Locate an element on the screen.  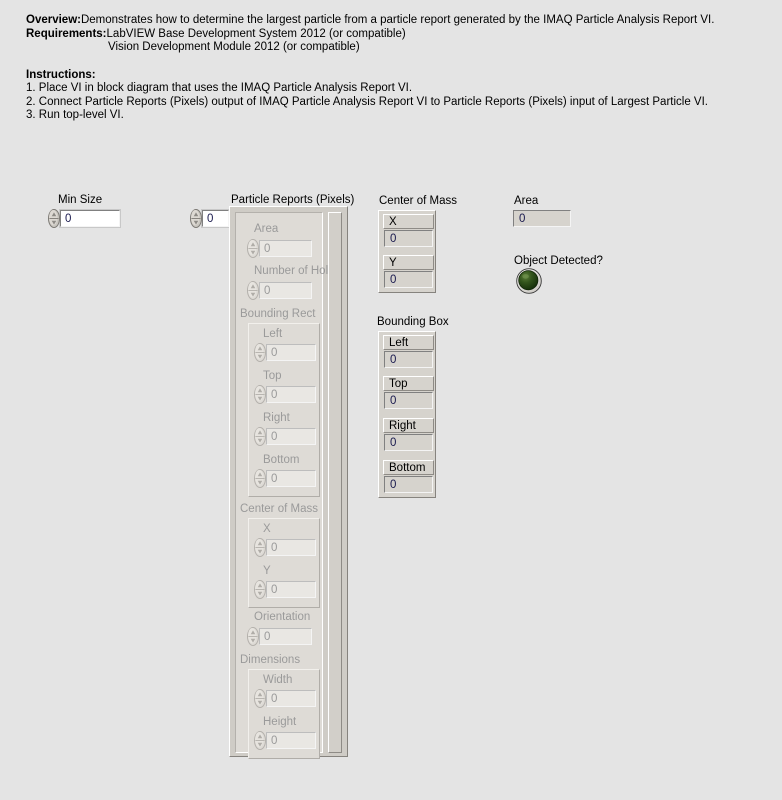
pr-com-label: Center of Mass is located at coordinates (279, 509).